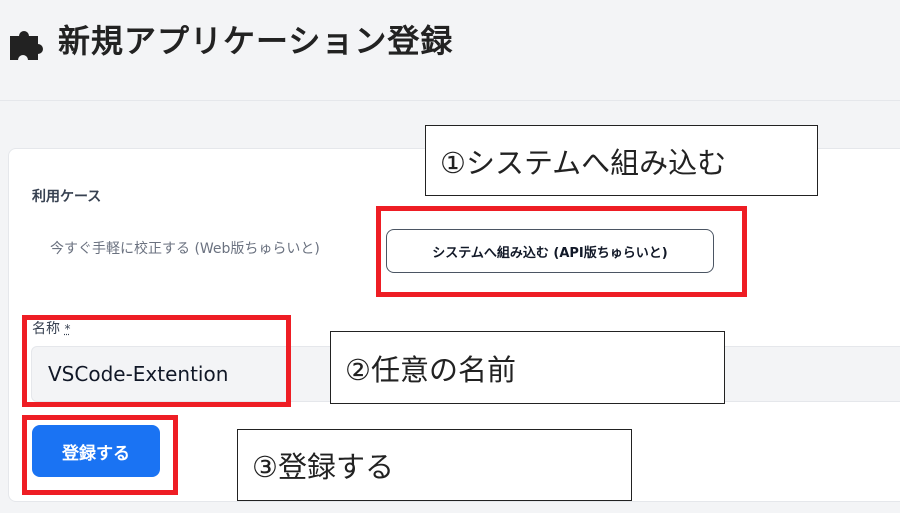 This screenshot has height=513, width=900. I want to click on highlight-box-name, so click(156, 361).